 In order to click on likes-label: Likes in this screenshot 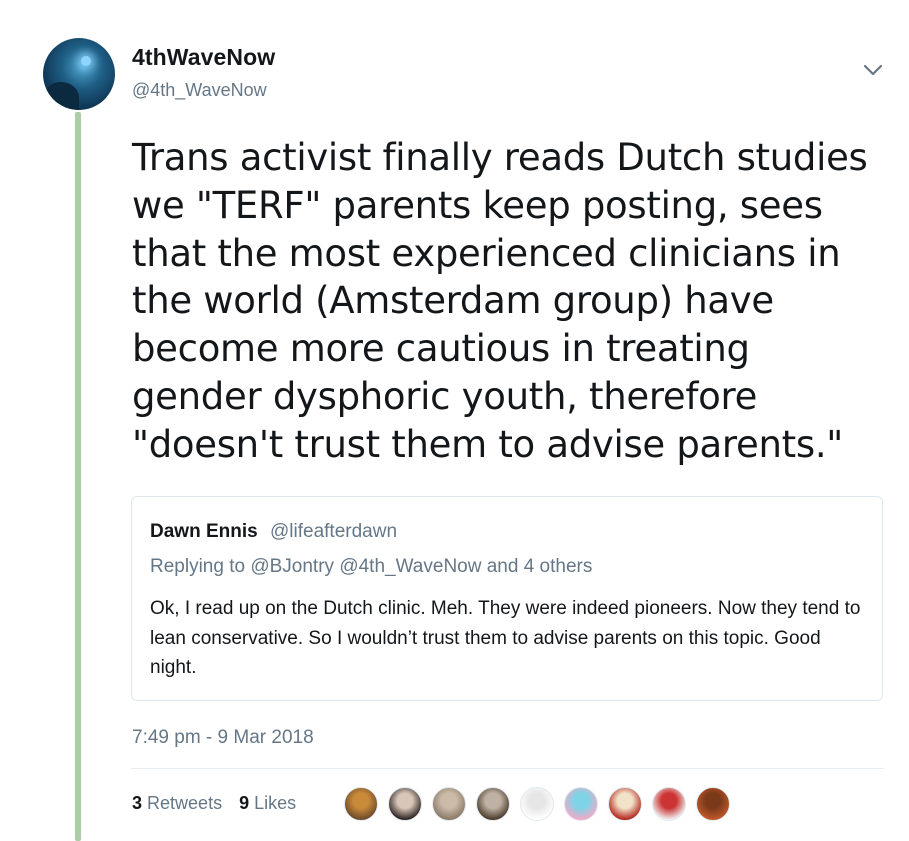, I will do `click(275, 803)`.